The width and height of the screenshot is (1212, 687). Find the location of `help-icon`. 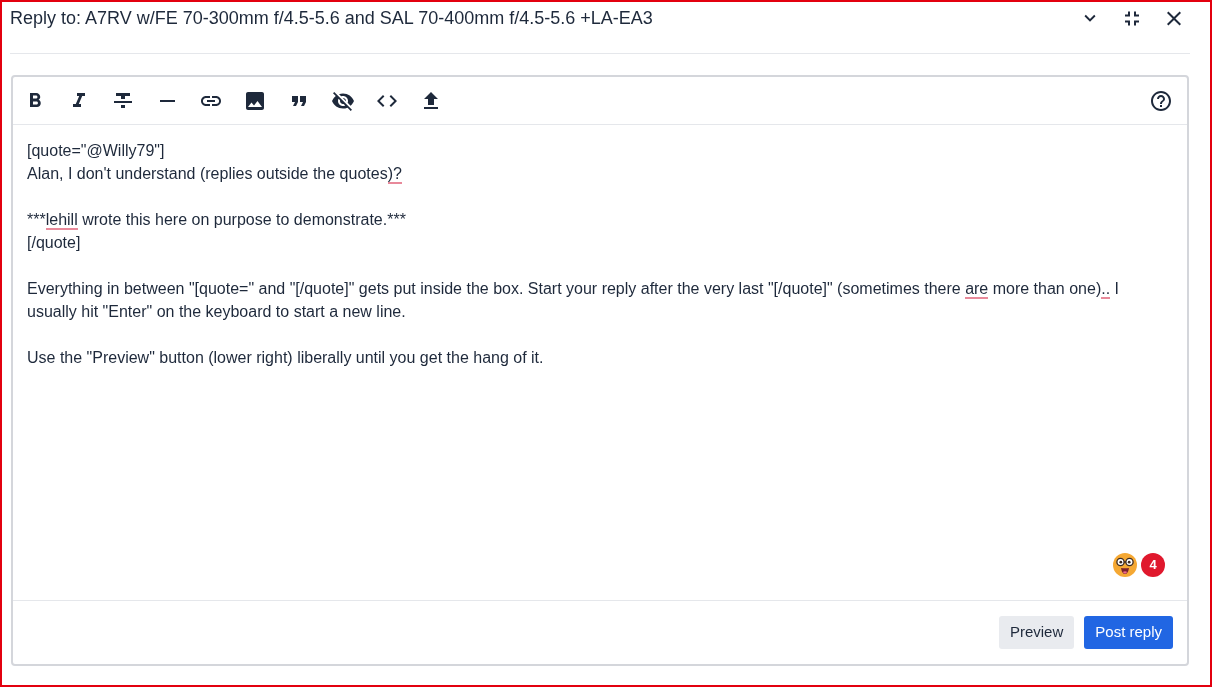

help-icon is located at coordinates (1161, 100).